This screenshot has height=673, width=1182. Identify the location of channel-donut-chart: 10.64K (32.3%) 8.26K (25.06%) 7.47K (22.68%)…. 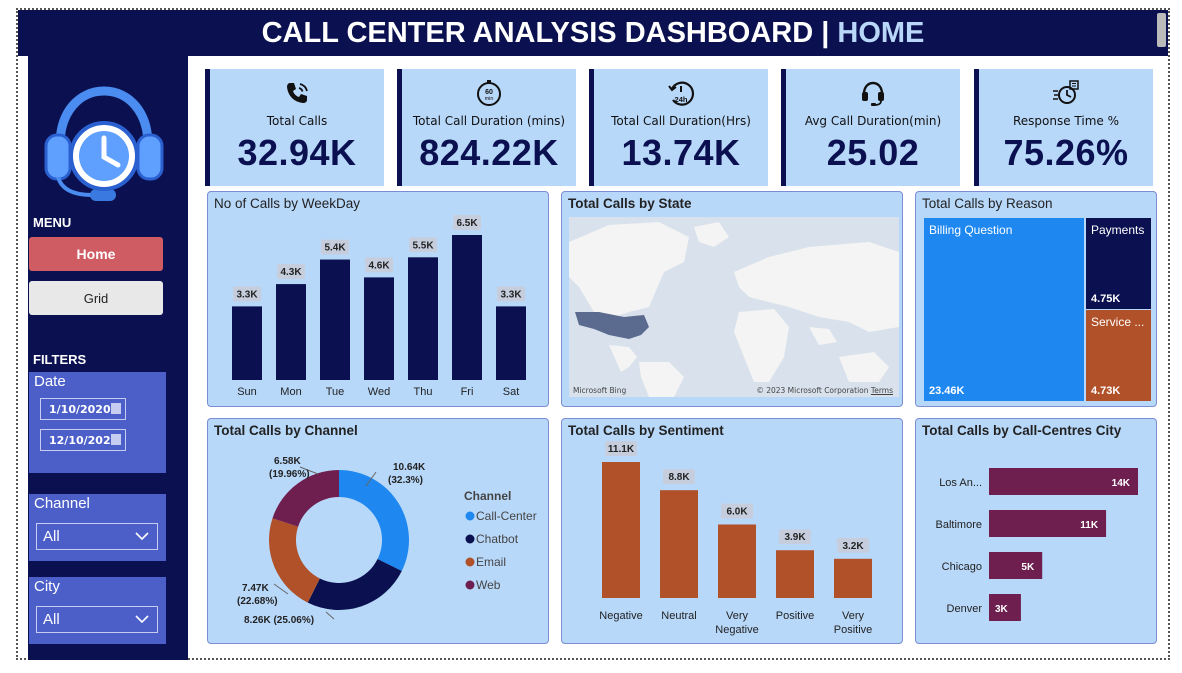
(387, 541).